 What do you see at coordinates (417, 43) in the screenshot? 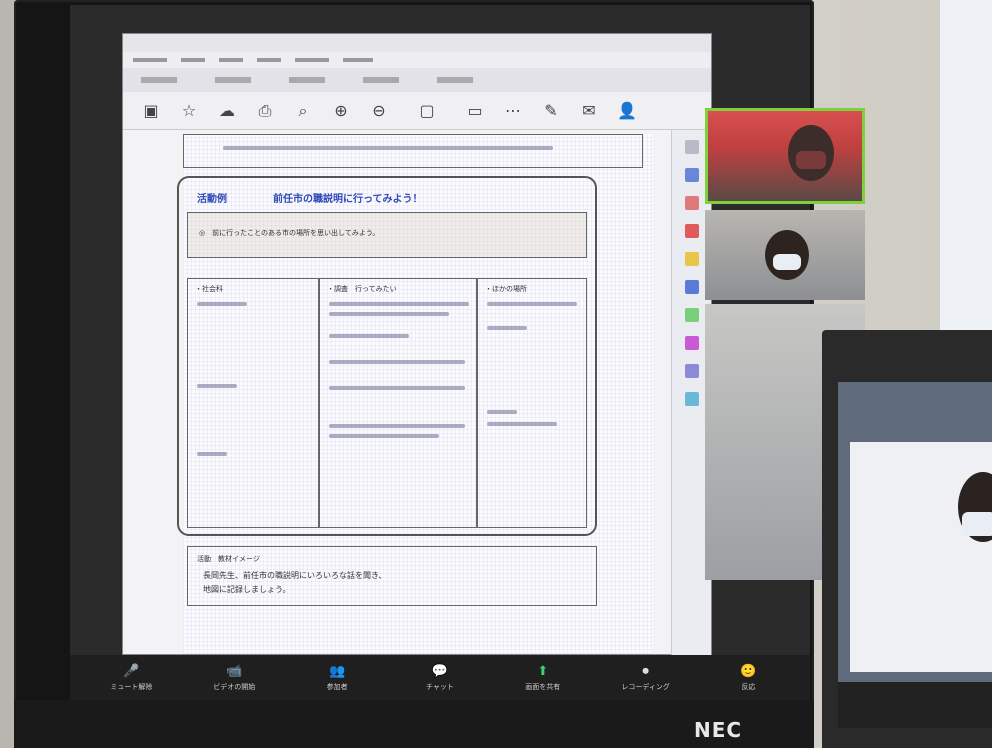
I see `window-titlebar` at bounding box center [417, 43].